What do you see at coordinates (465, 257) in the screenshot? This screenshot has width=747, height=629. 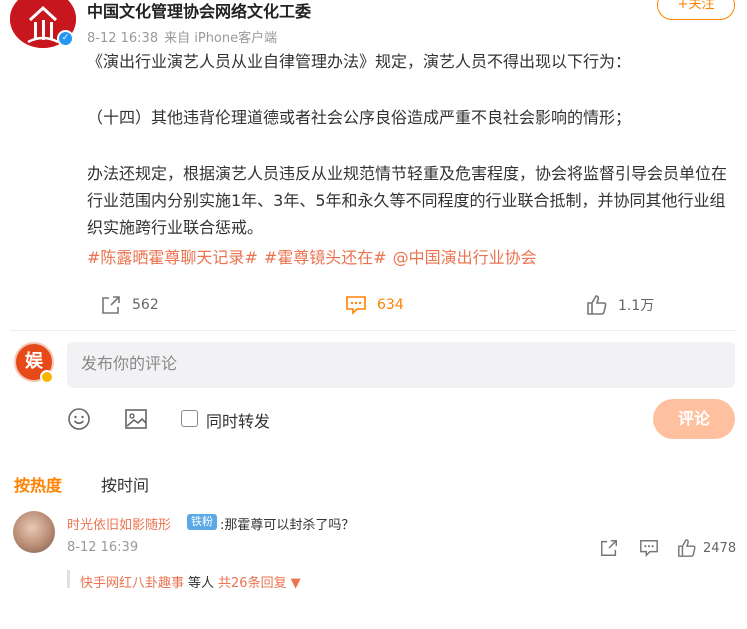 I see `mention-link: @中国演出行业协会` at bounding box center [465, 257].